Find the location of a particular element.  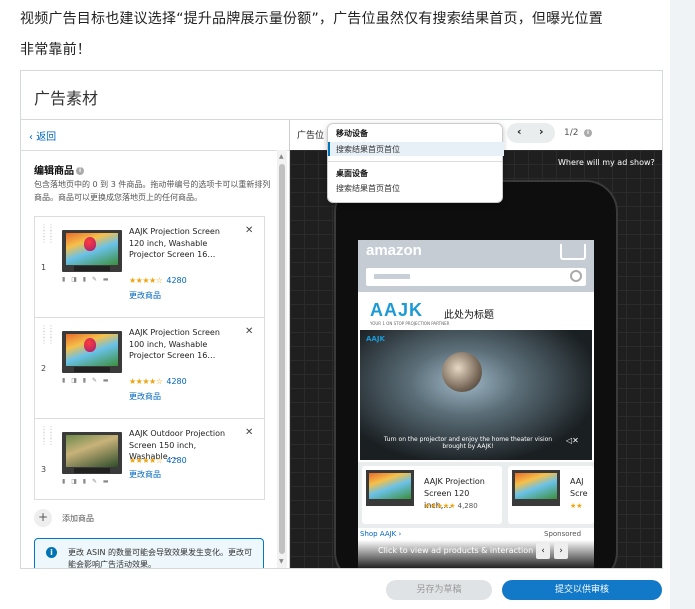

placement-dropdown: 移动设备 搜索结果首页首位 桌面设备 搜索结果首页首位 is located at coordinates (415, 163).